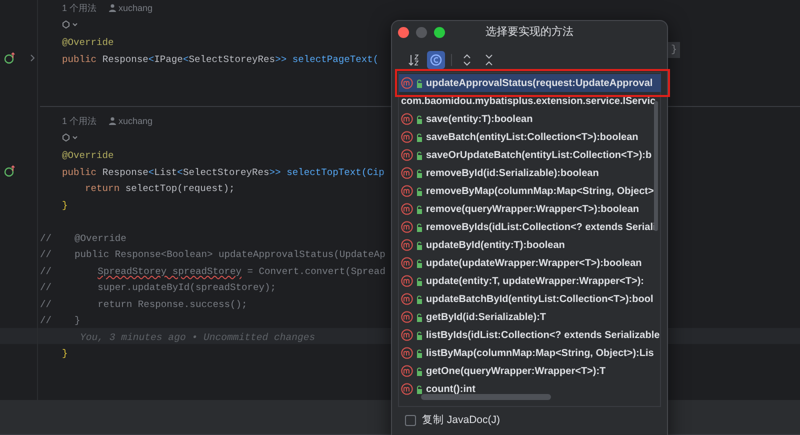  What do you see at coordinates (540, 299) in the screenshot?
I see `method-signature: updateBatchById(entityList:Collection<T>):bool` at bounding box center [540, 299].